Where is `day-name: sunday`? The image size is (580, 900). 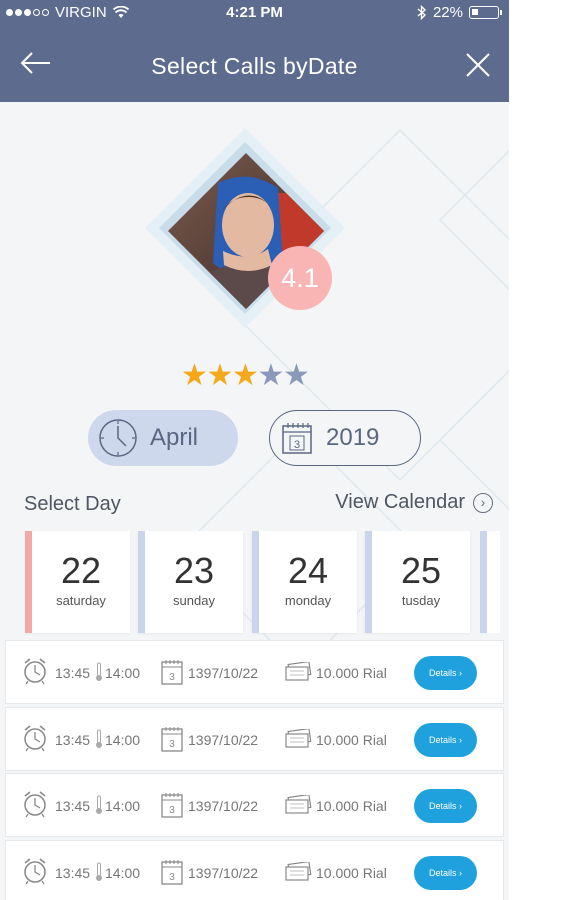
day-name: sunday is located at coordinates (194, 600).